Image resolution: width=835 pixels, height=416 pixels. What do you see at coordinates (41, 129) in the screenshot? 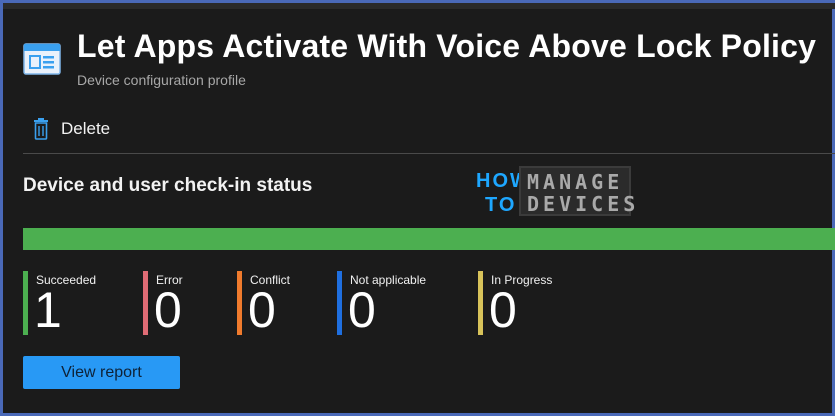
I see `trash-icon` at bounding box center [41, 129].